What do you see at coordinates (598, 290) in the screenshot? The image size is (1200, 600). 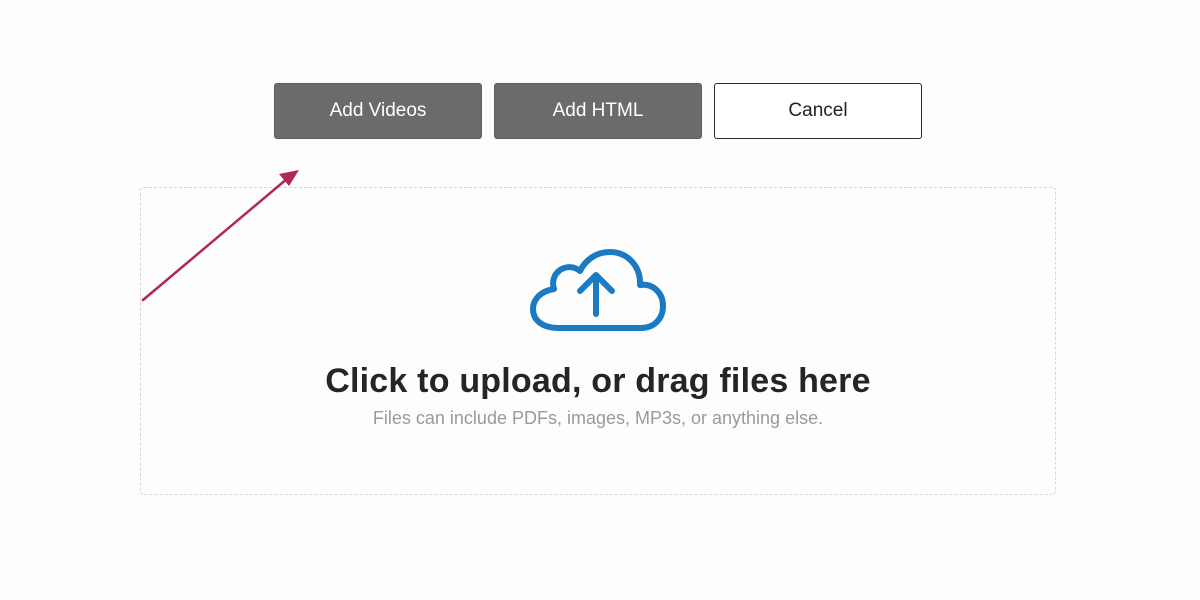 I see `cloud-upload-icon` at bounding box center [598, 290].